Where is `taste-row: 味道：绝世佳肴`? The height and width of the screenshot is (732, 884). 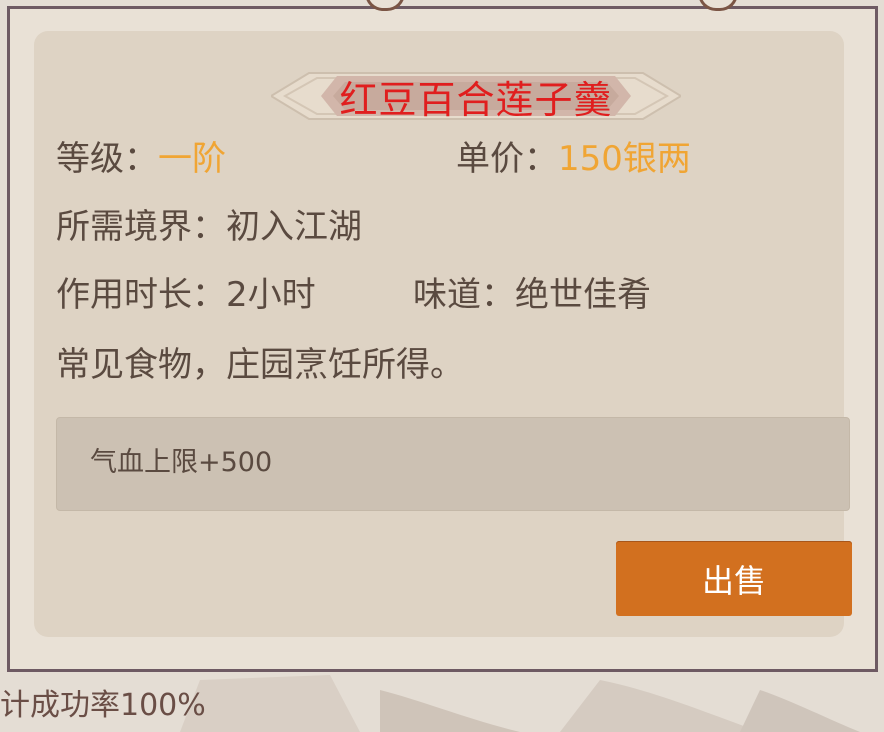
taste-row: 味道：绝世佳肴 is located at coordinates (532, 295).